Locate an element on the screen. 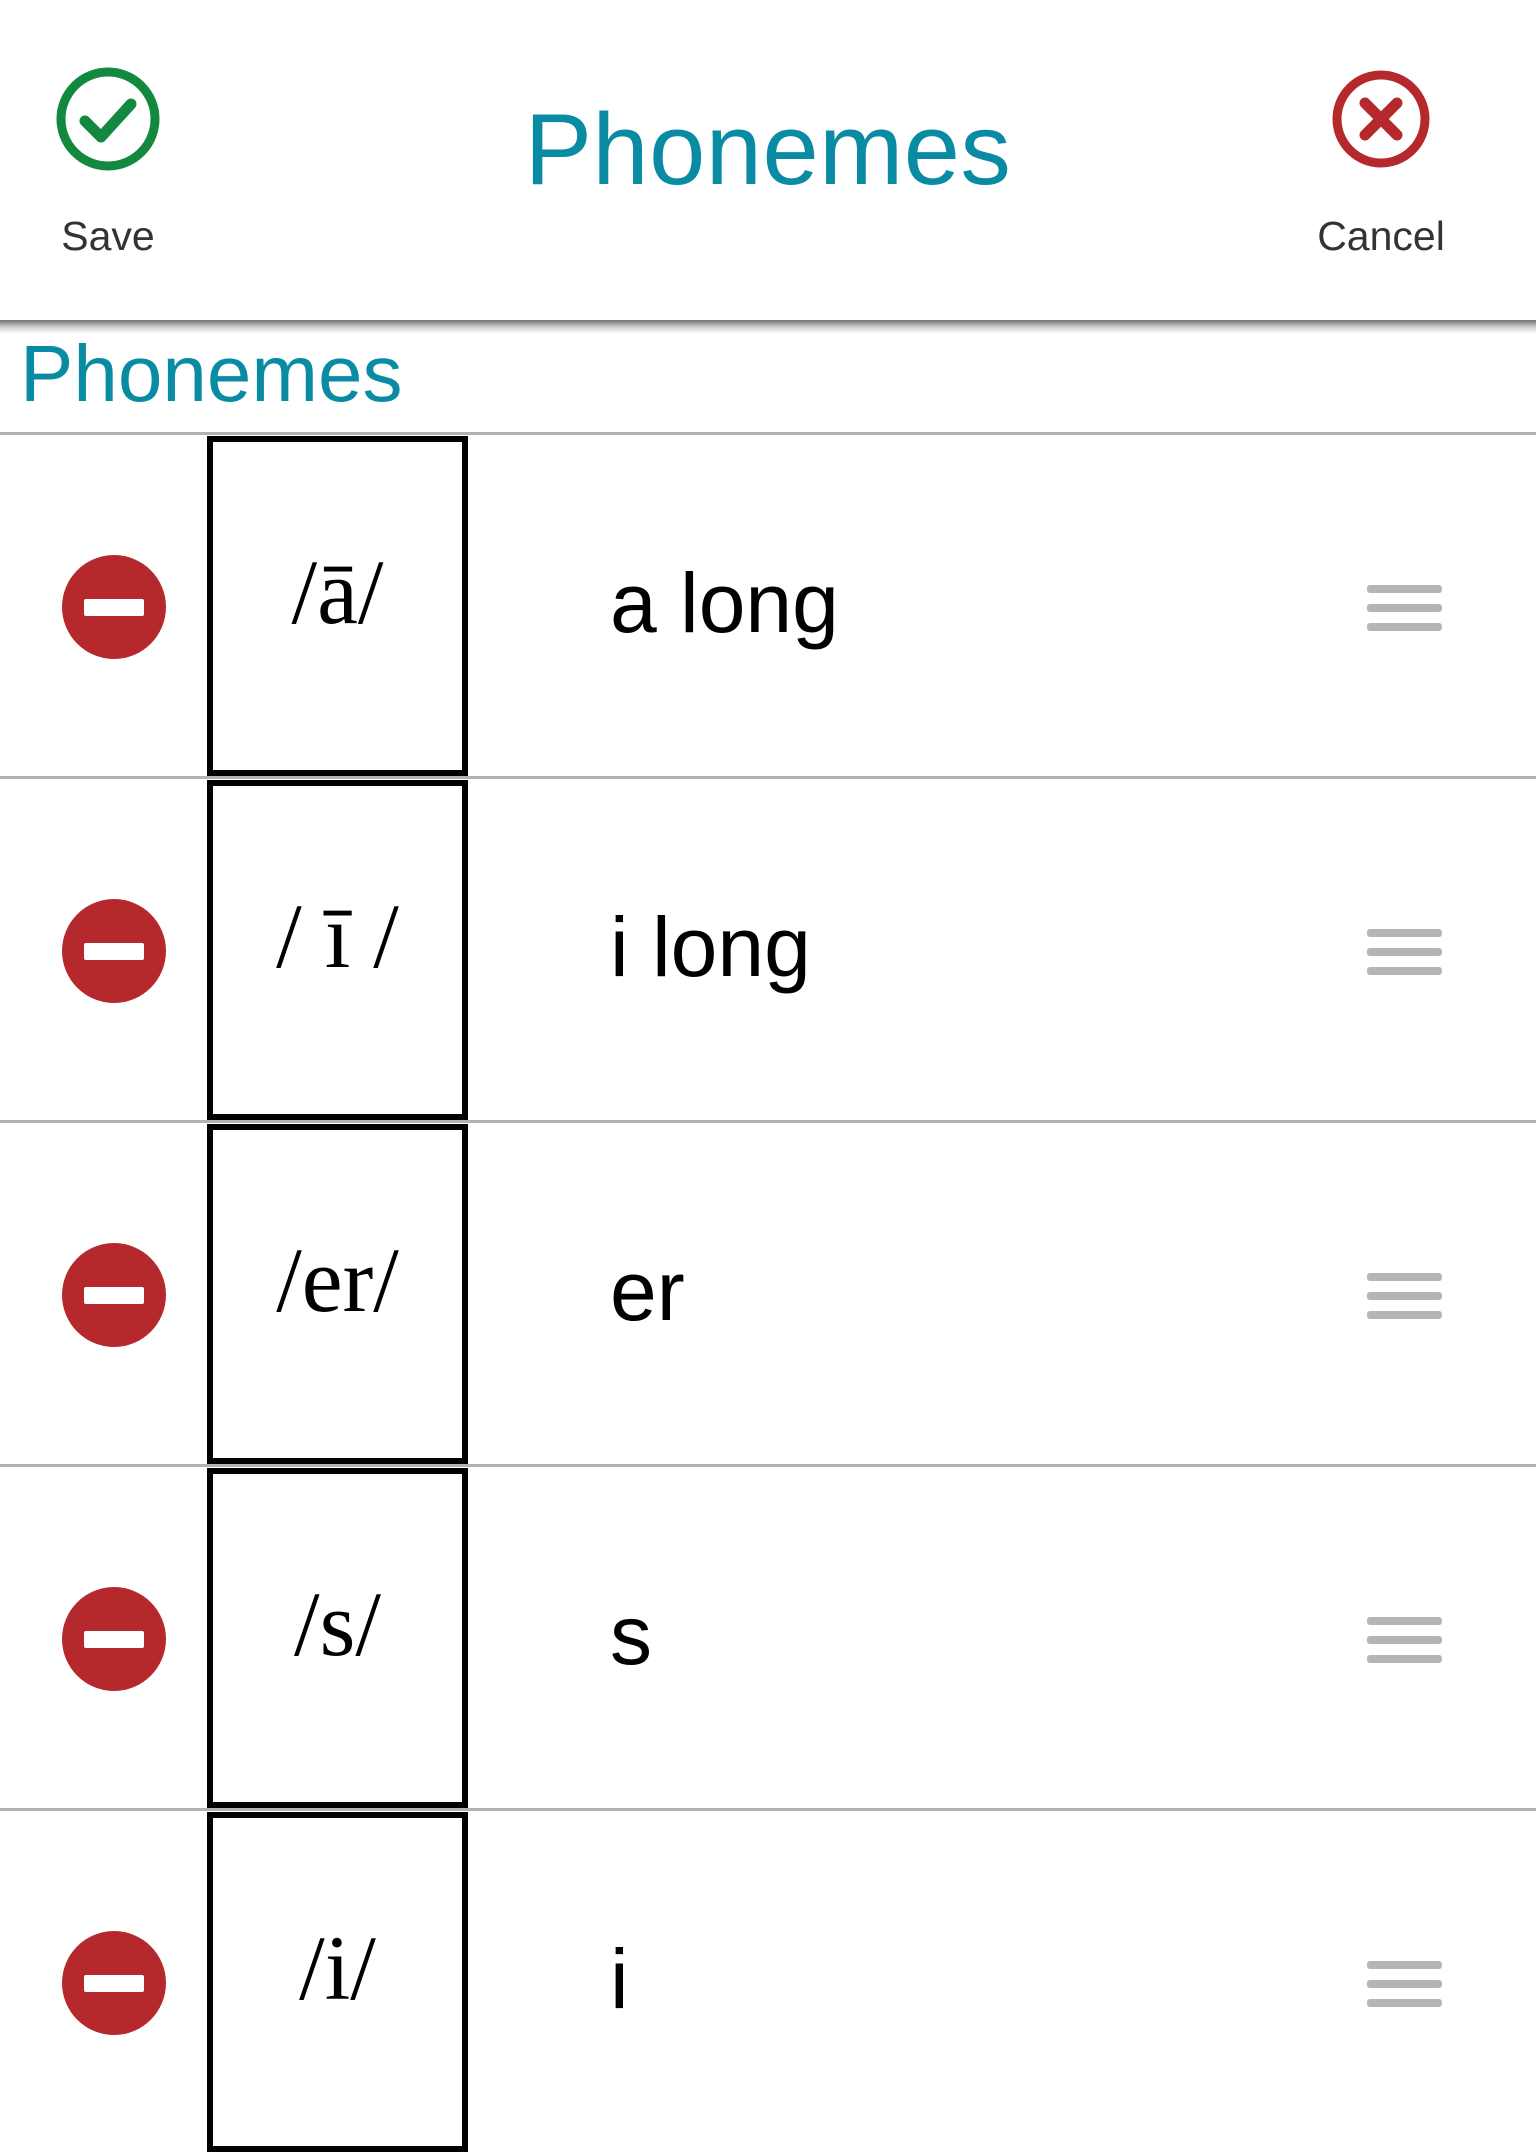  phoneme-symbol: /s/ is located at coordinates (337, 1624).